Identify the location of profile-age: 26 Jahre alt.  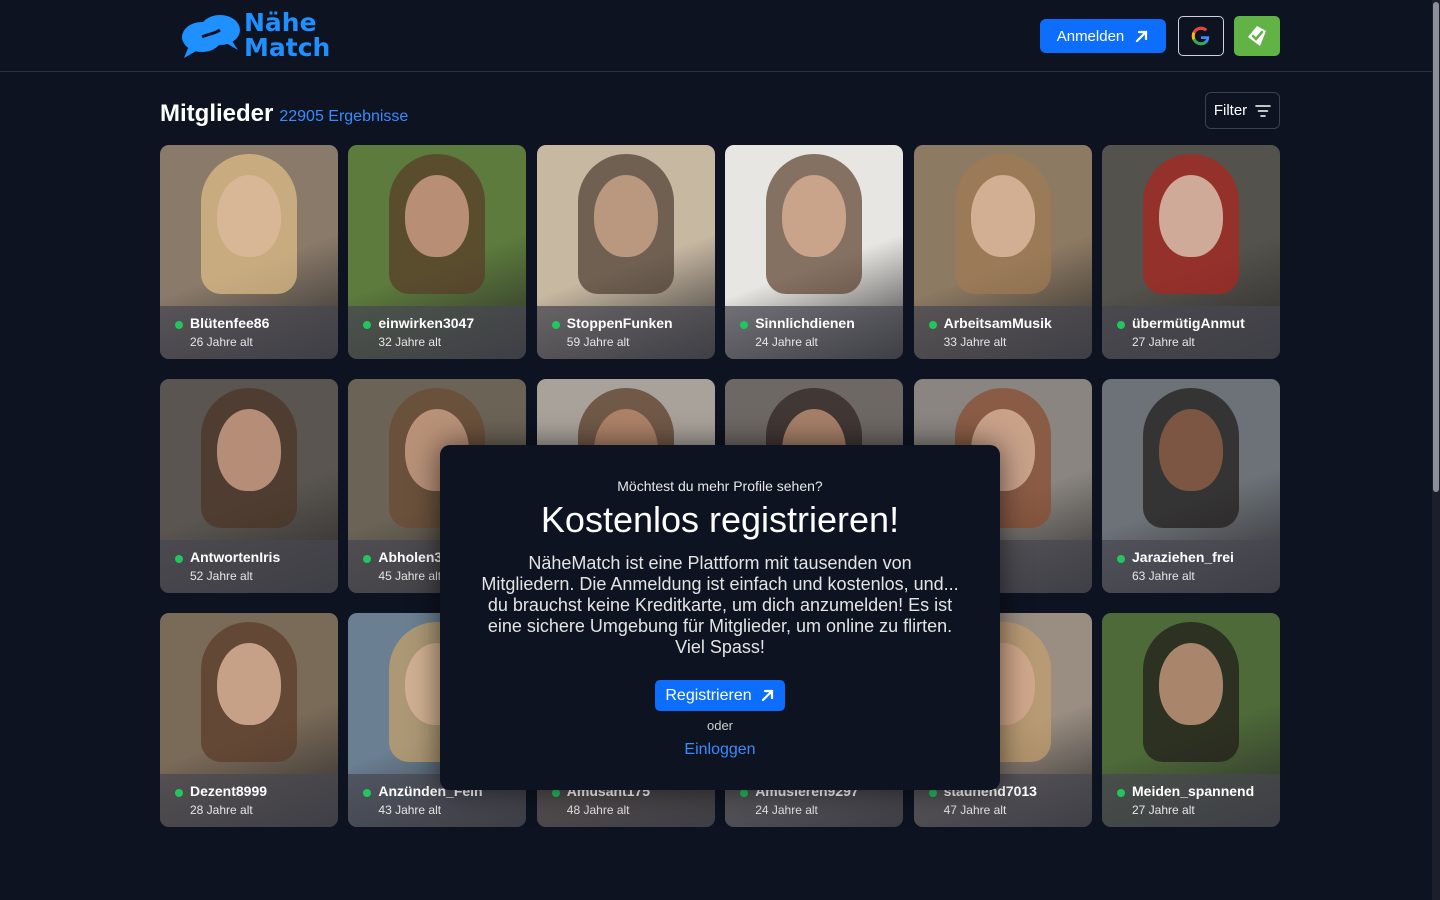
(221, 342).